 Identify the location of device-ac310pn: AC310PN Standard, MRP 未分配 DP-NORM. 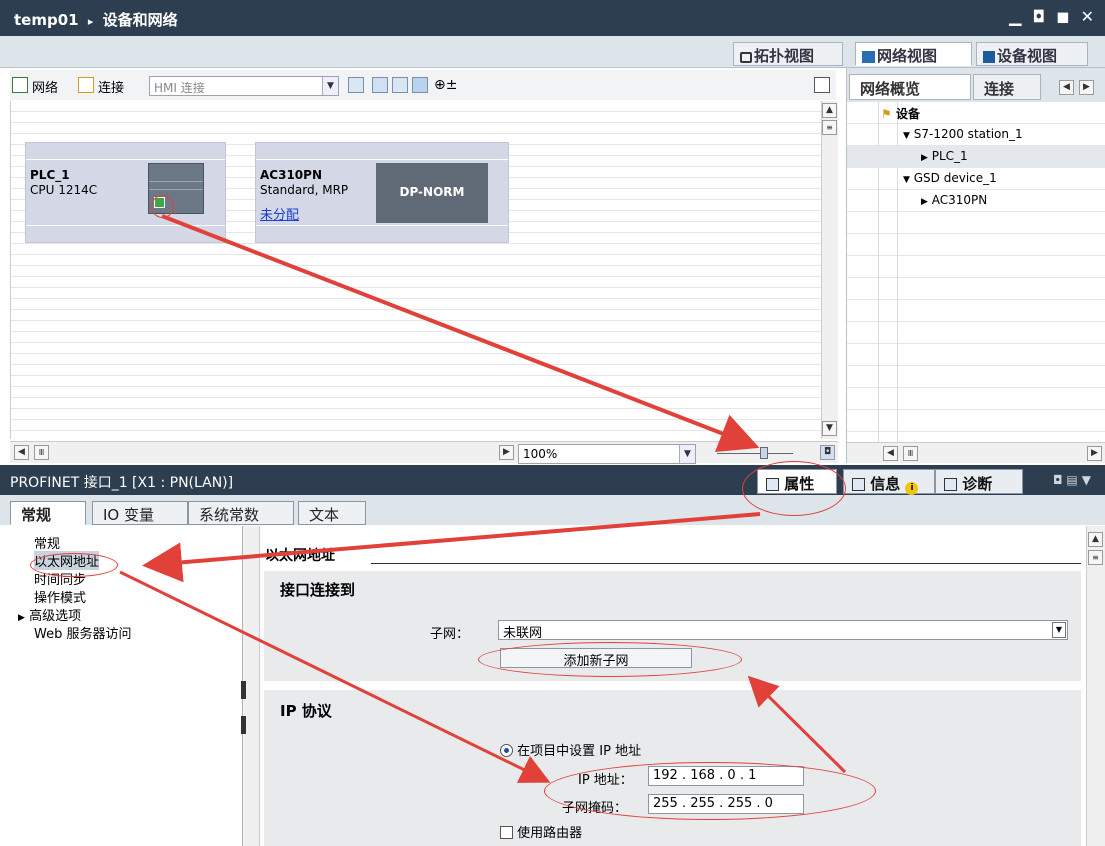
(382, 192).